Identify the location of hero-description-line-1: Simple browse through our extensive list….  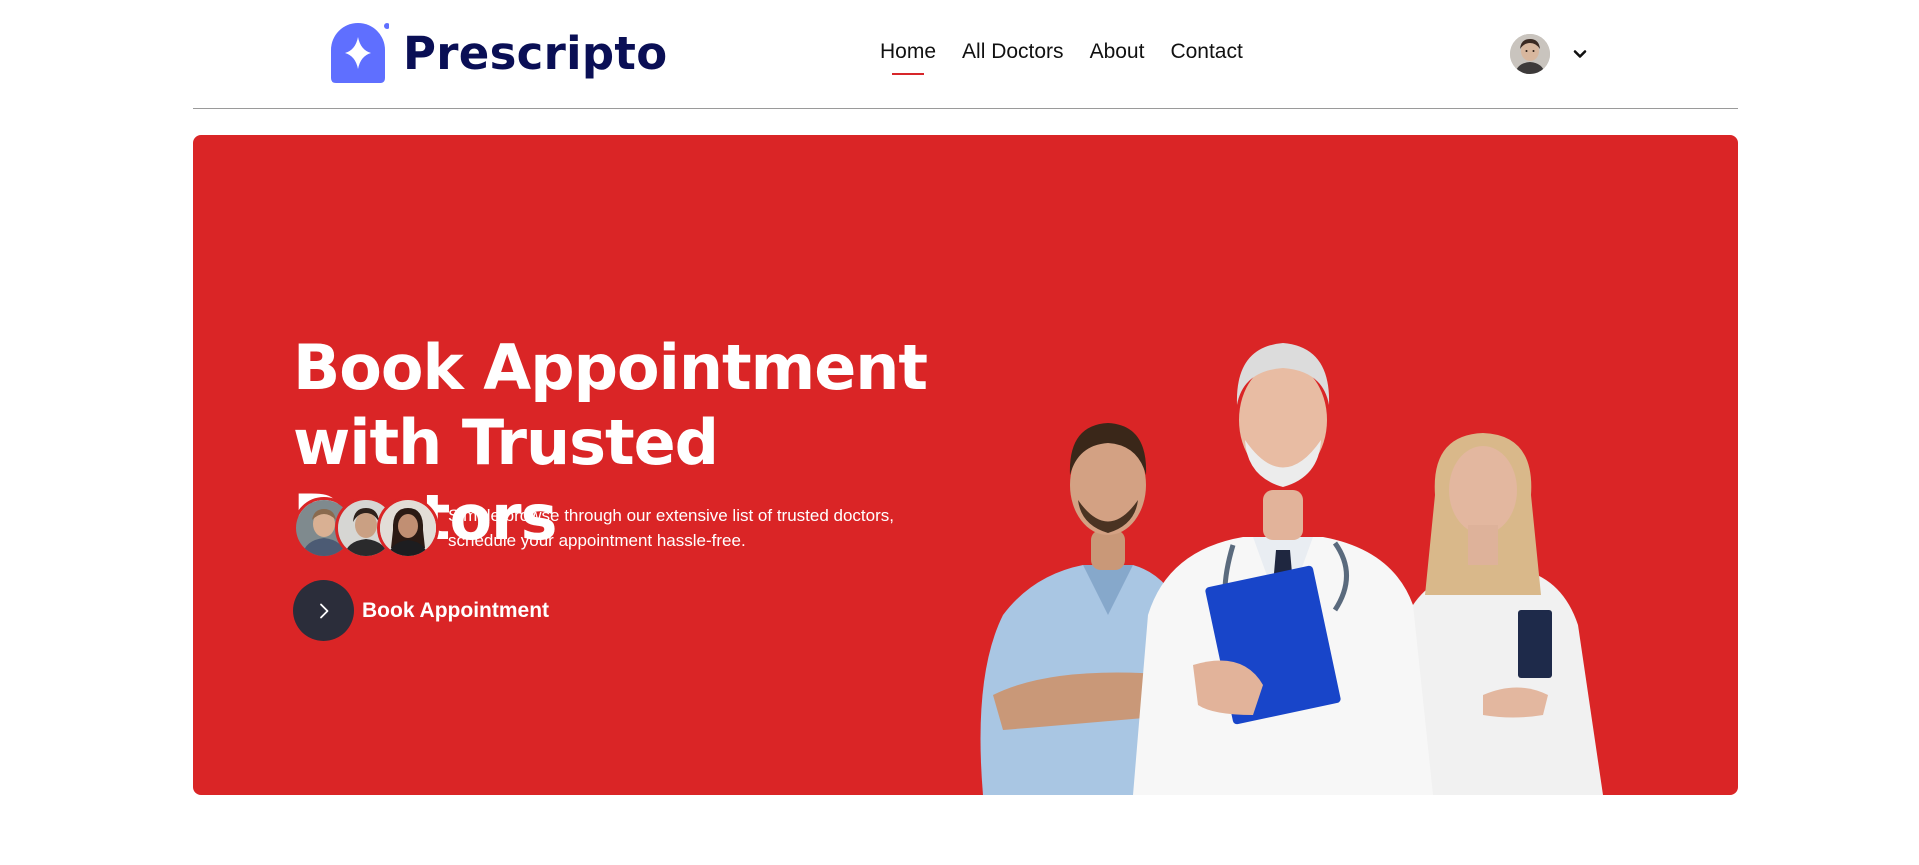
(671, 515).